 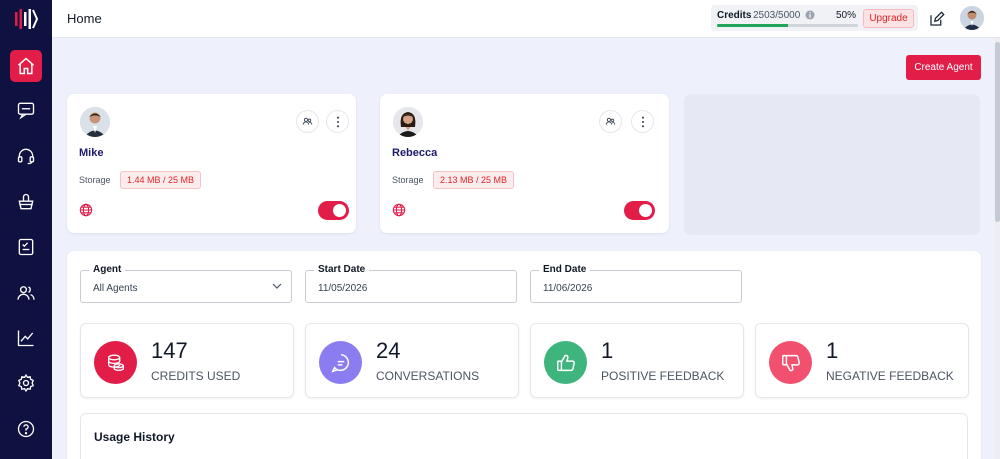 I want to click on chevron-down-icon, so click(x=277, y=286).